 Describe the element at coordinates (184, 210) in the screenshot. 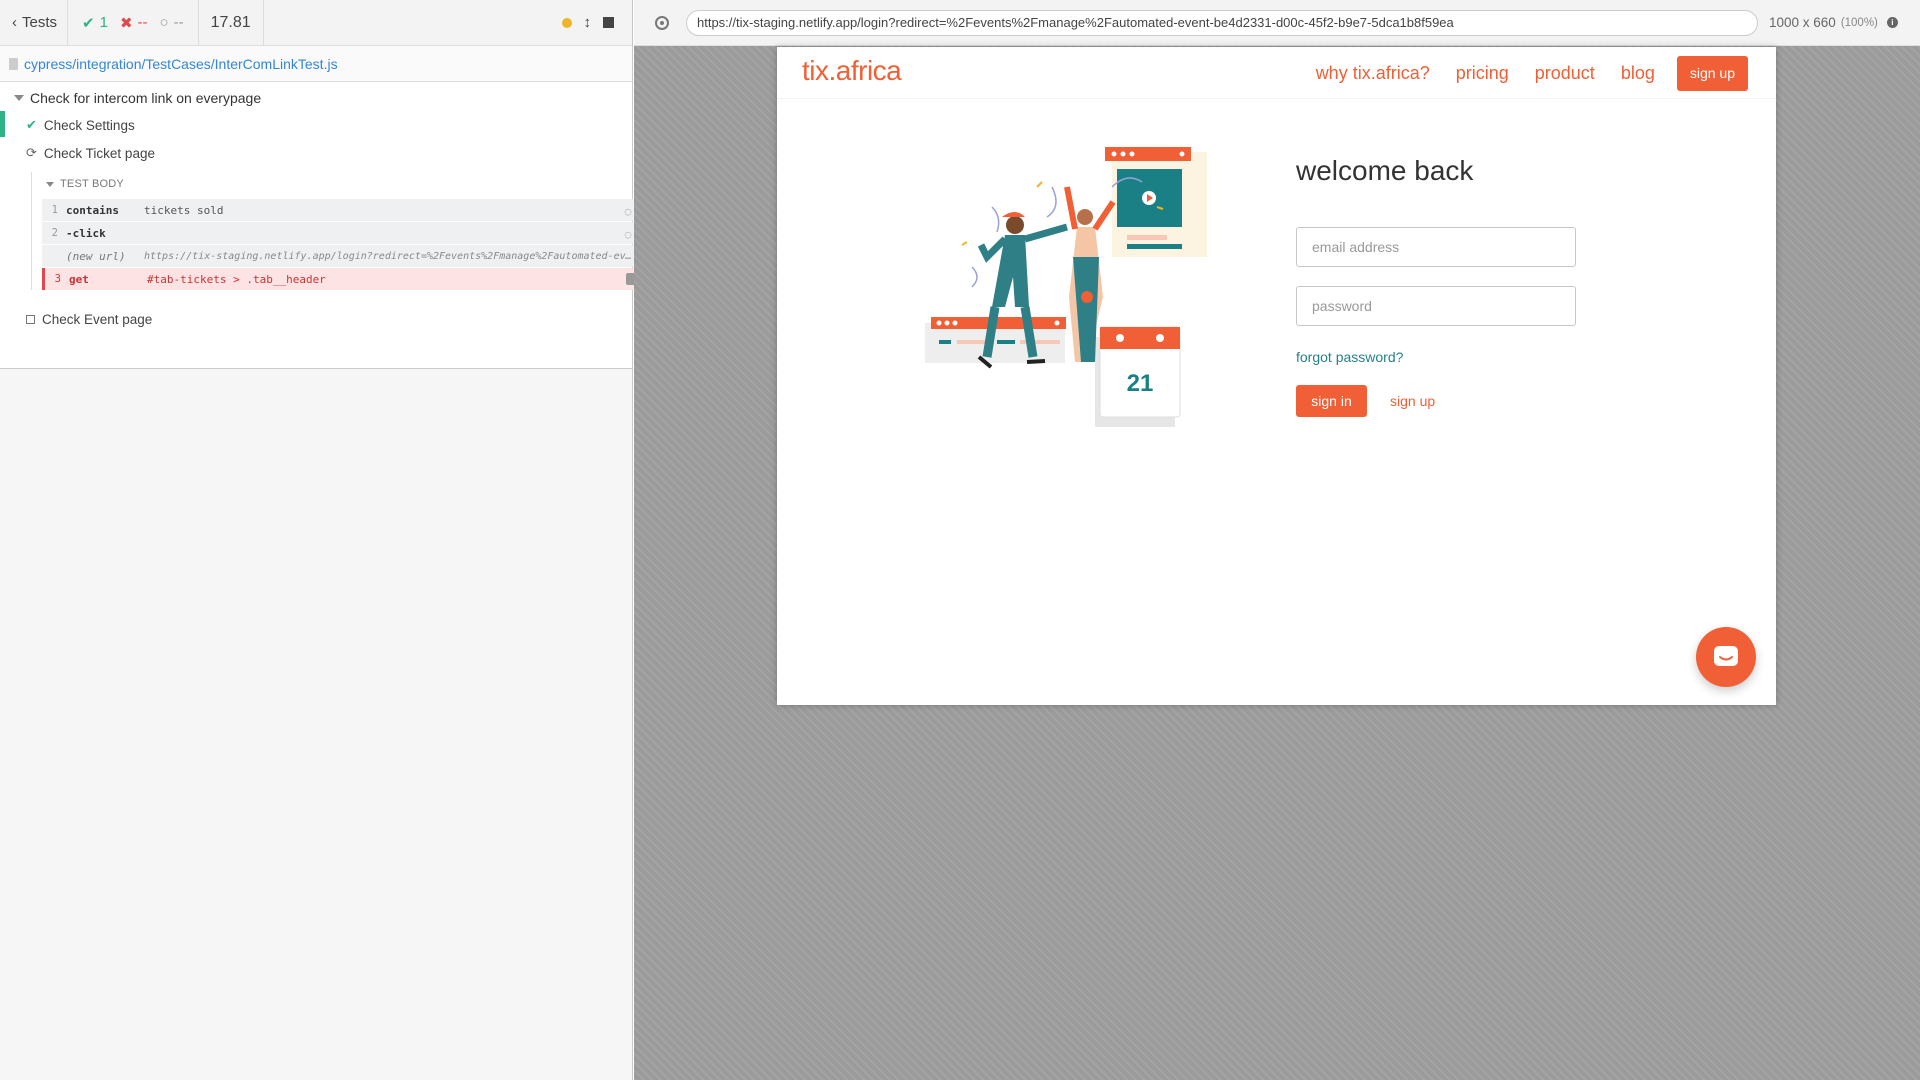

I see `command-message: tickets sold` at that location.